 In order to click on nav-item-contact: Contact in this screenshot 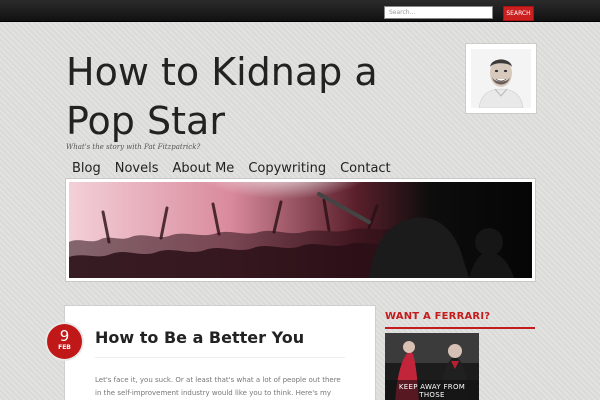, I will do `click(365, 168)`.